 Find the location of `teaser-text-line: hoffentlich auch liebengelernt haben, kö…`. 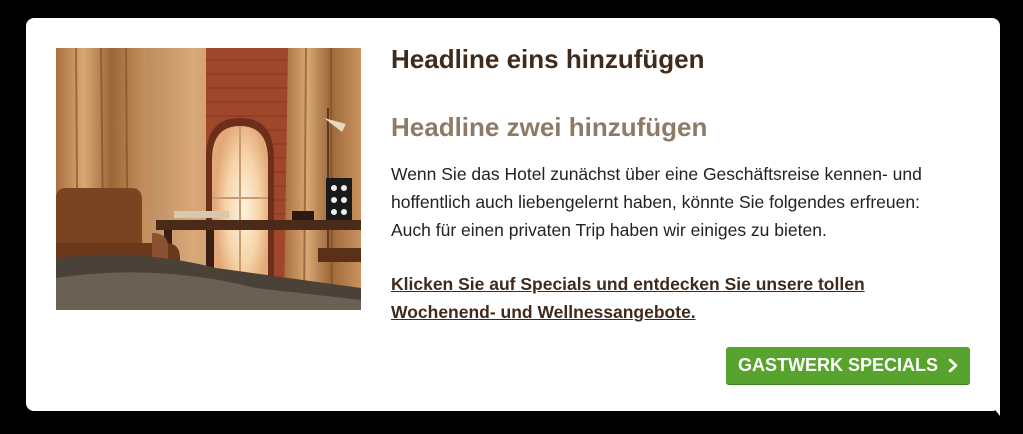

teaser-text-line: hoffentlich auch liebengelernt haben, kö… is located at coordinates (655, 202).